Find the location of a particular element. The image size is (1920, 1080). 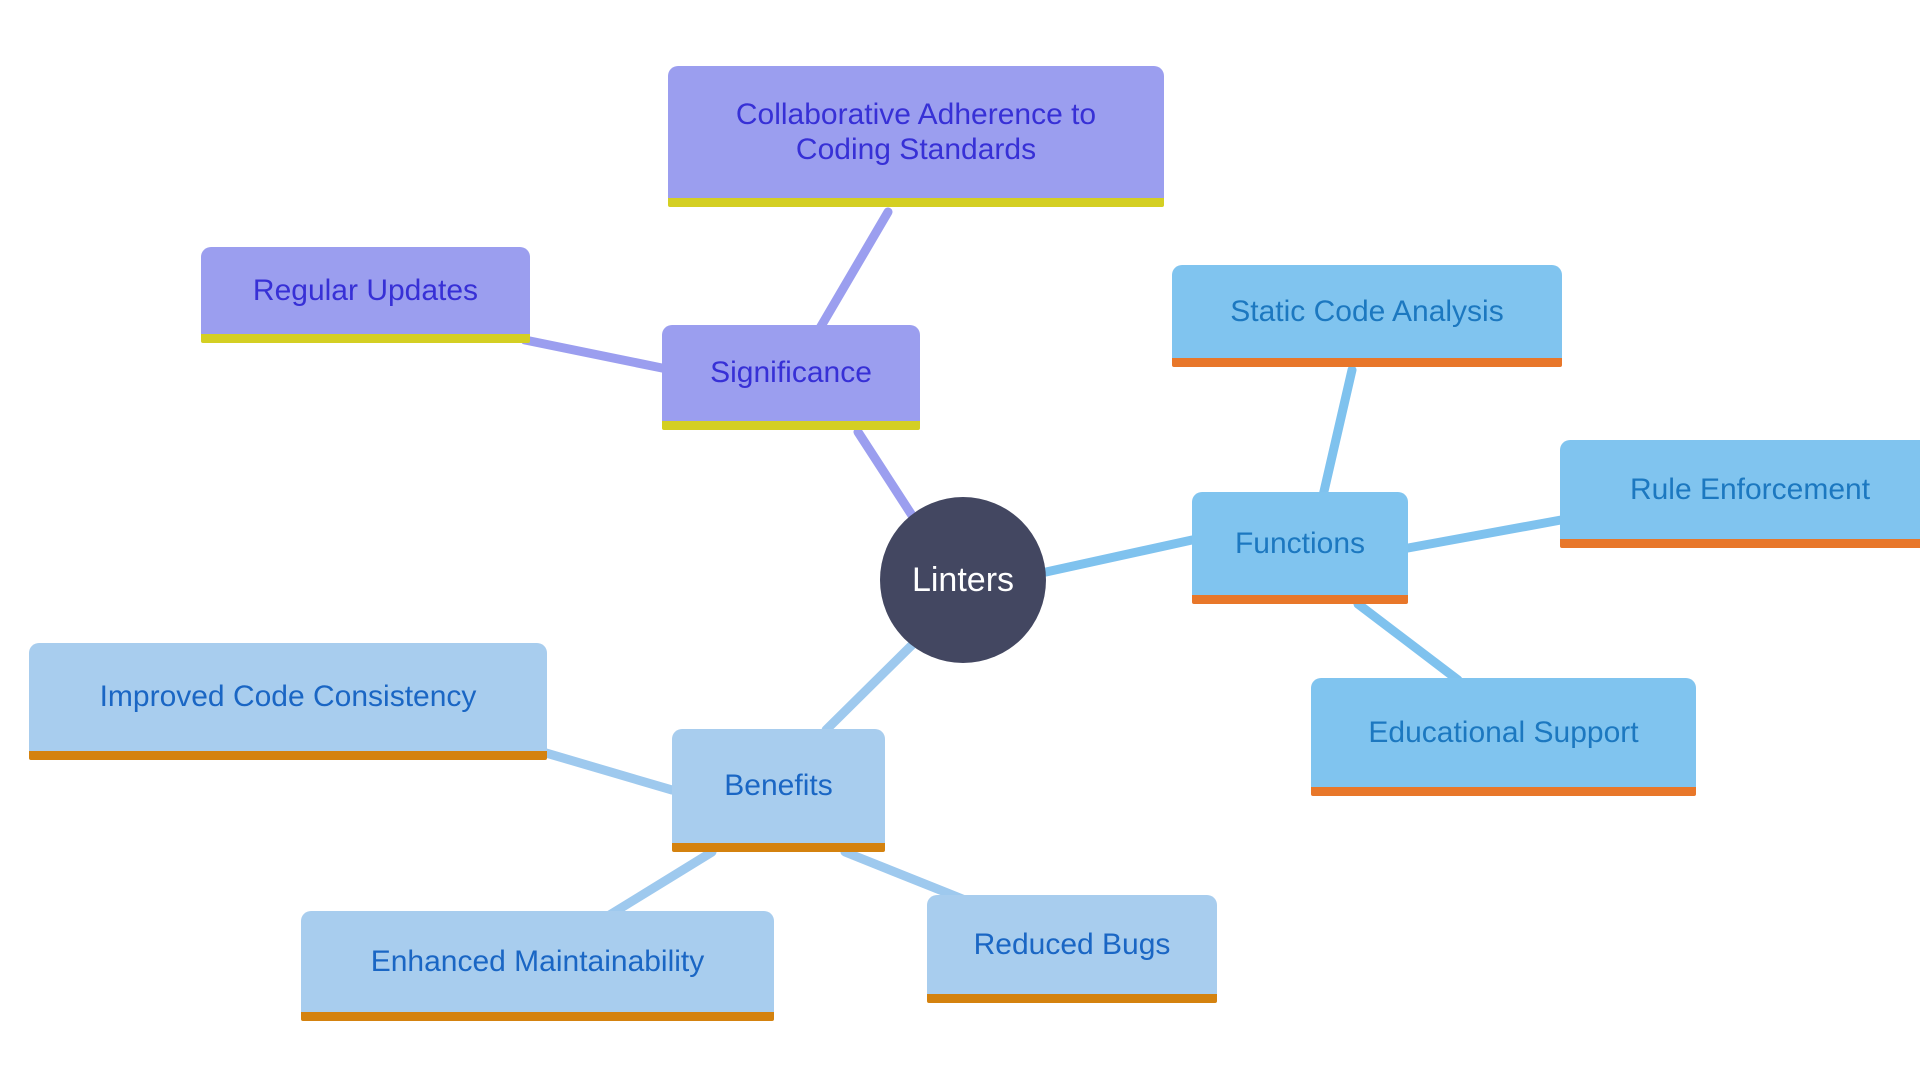

node-static-code-analysis: Static Code Analysis is located at coordinates (1367, 316).